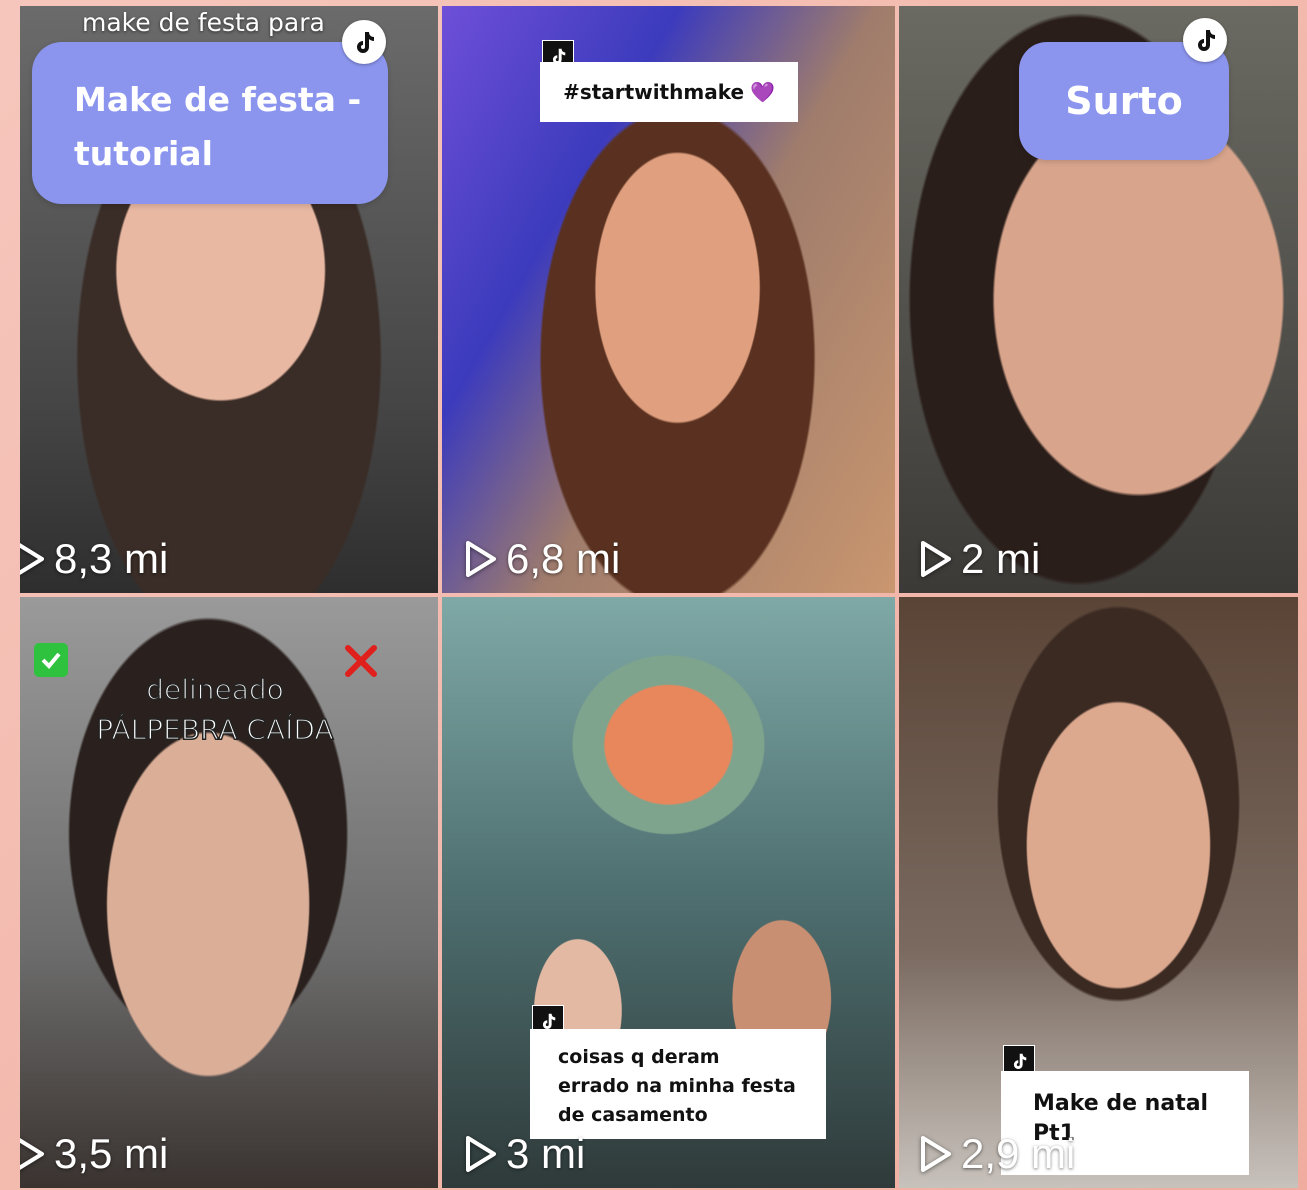  What do you see at coordinates (1124, 101) in the screenshot?
I see `video-title: Surto` at bounding box center [1124, 101].